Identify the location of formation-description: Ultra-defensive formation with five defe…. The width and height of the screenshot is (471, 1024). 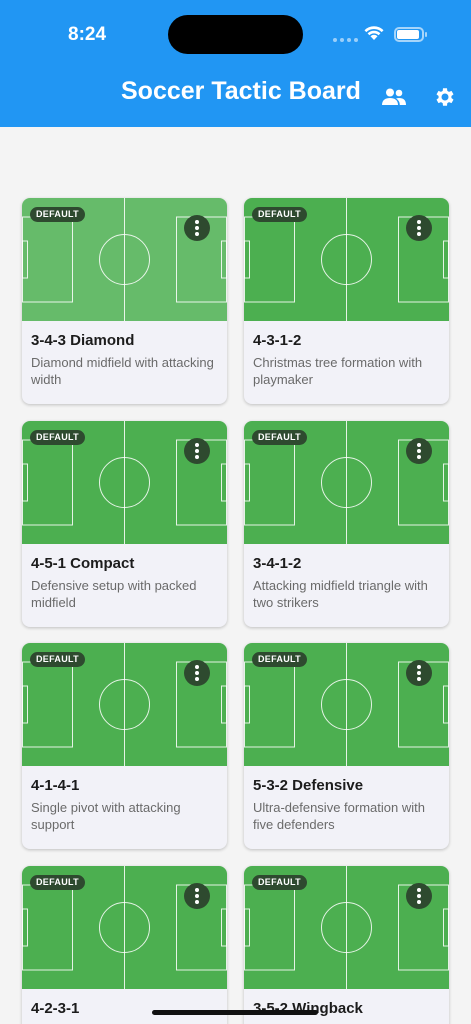
(339, 816).